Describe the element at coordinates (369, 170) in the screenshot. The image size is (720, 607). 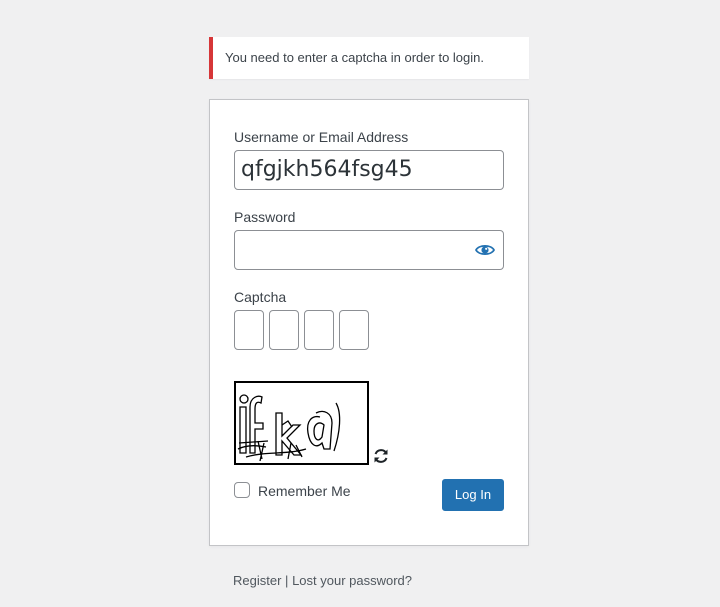
I see `username-input: qfgjkh564fsg45` at that location.